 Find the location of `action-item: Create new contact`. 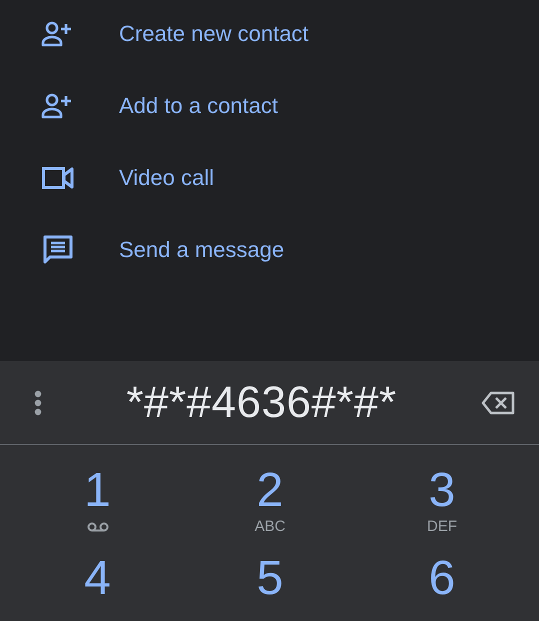

action-item: Create new contact is located at coordinates (269, 35).